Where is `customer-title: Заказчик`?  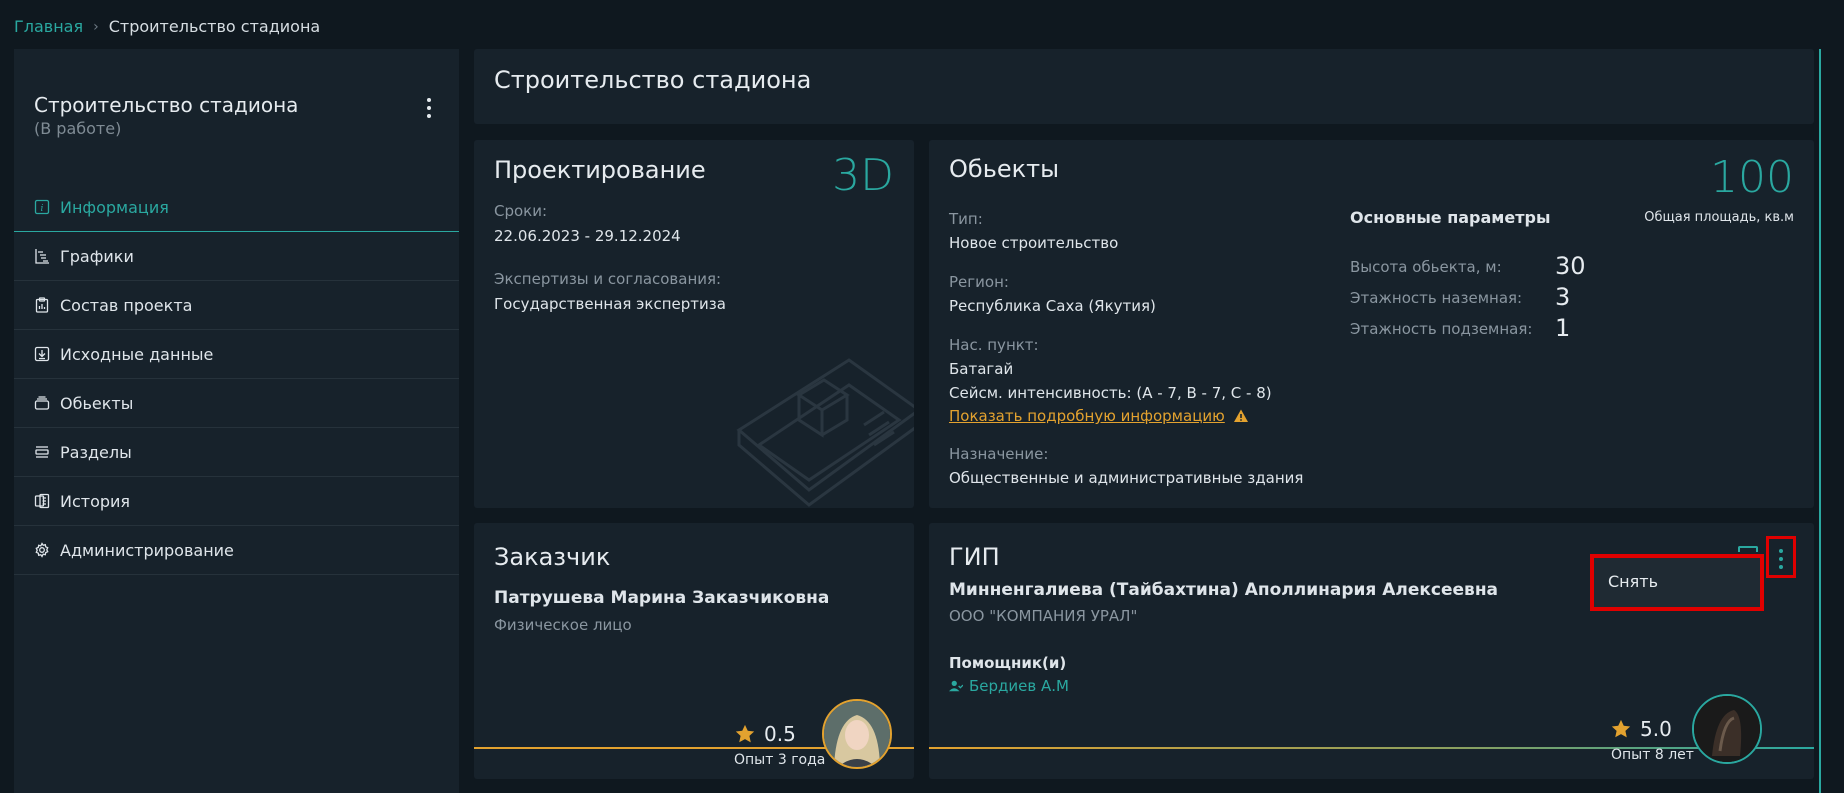
customer-title: Заказчик is located at coordinates (552, 557).